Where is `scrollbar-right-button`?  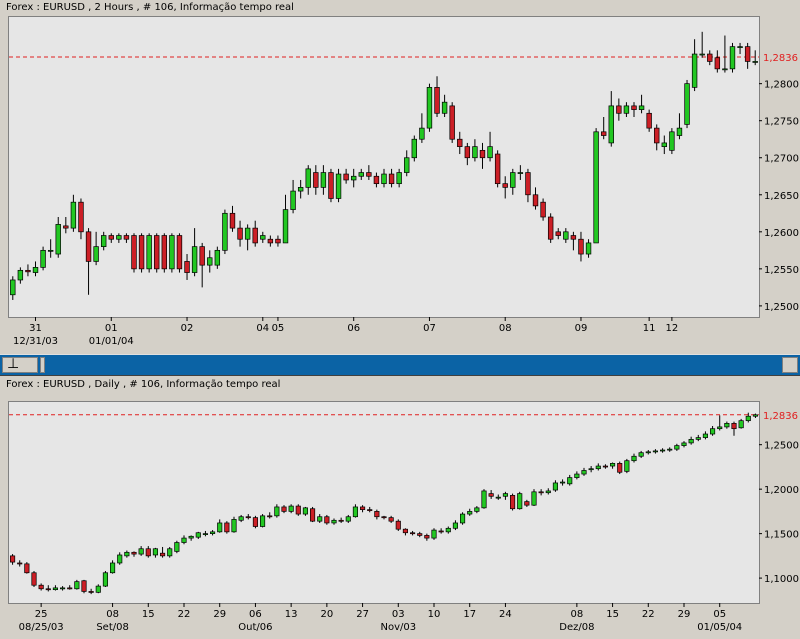 scrollbar-right-button is located at coordinates (790, 365).